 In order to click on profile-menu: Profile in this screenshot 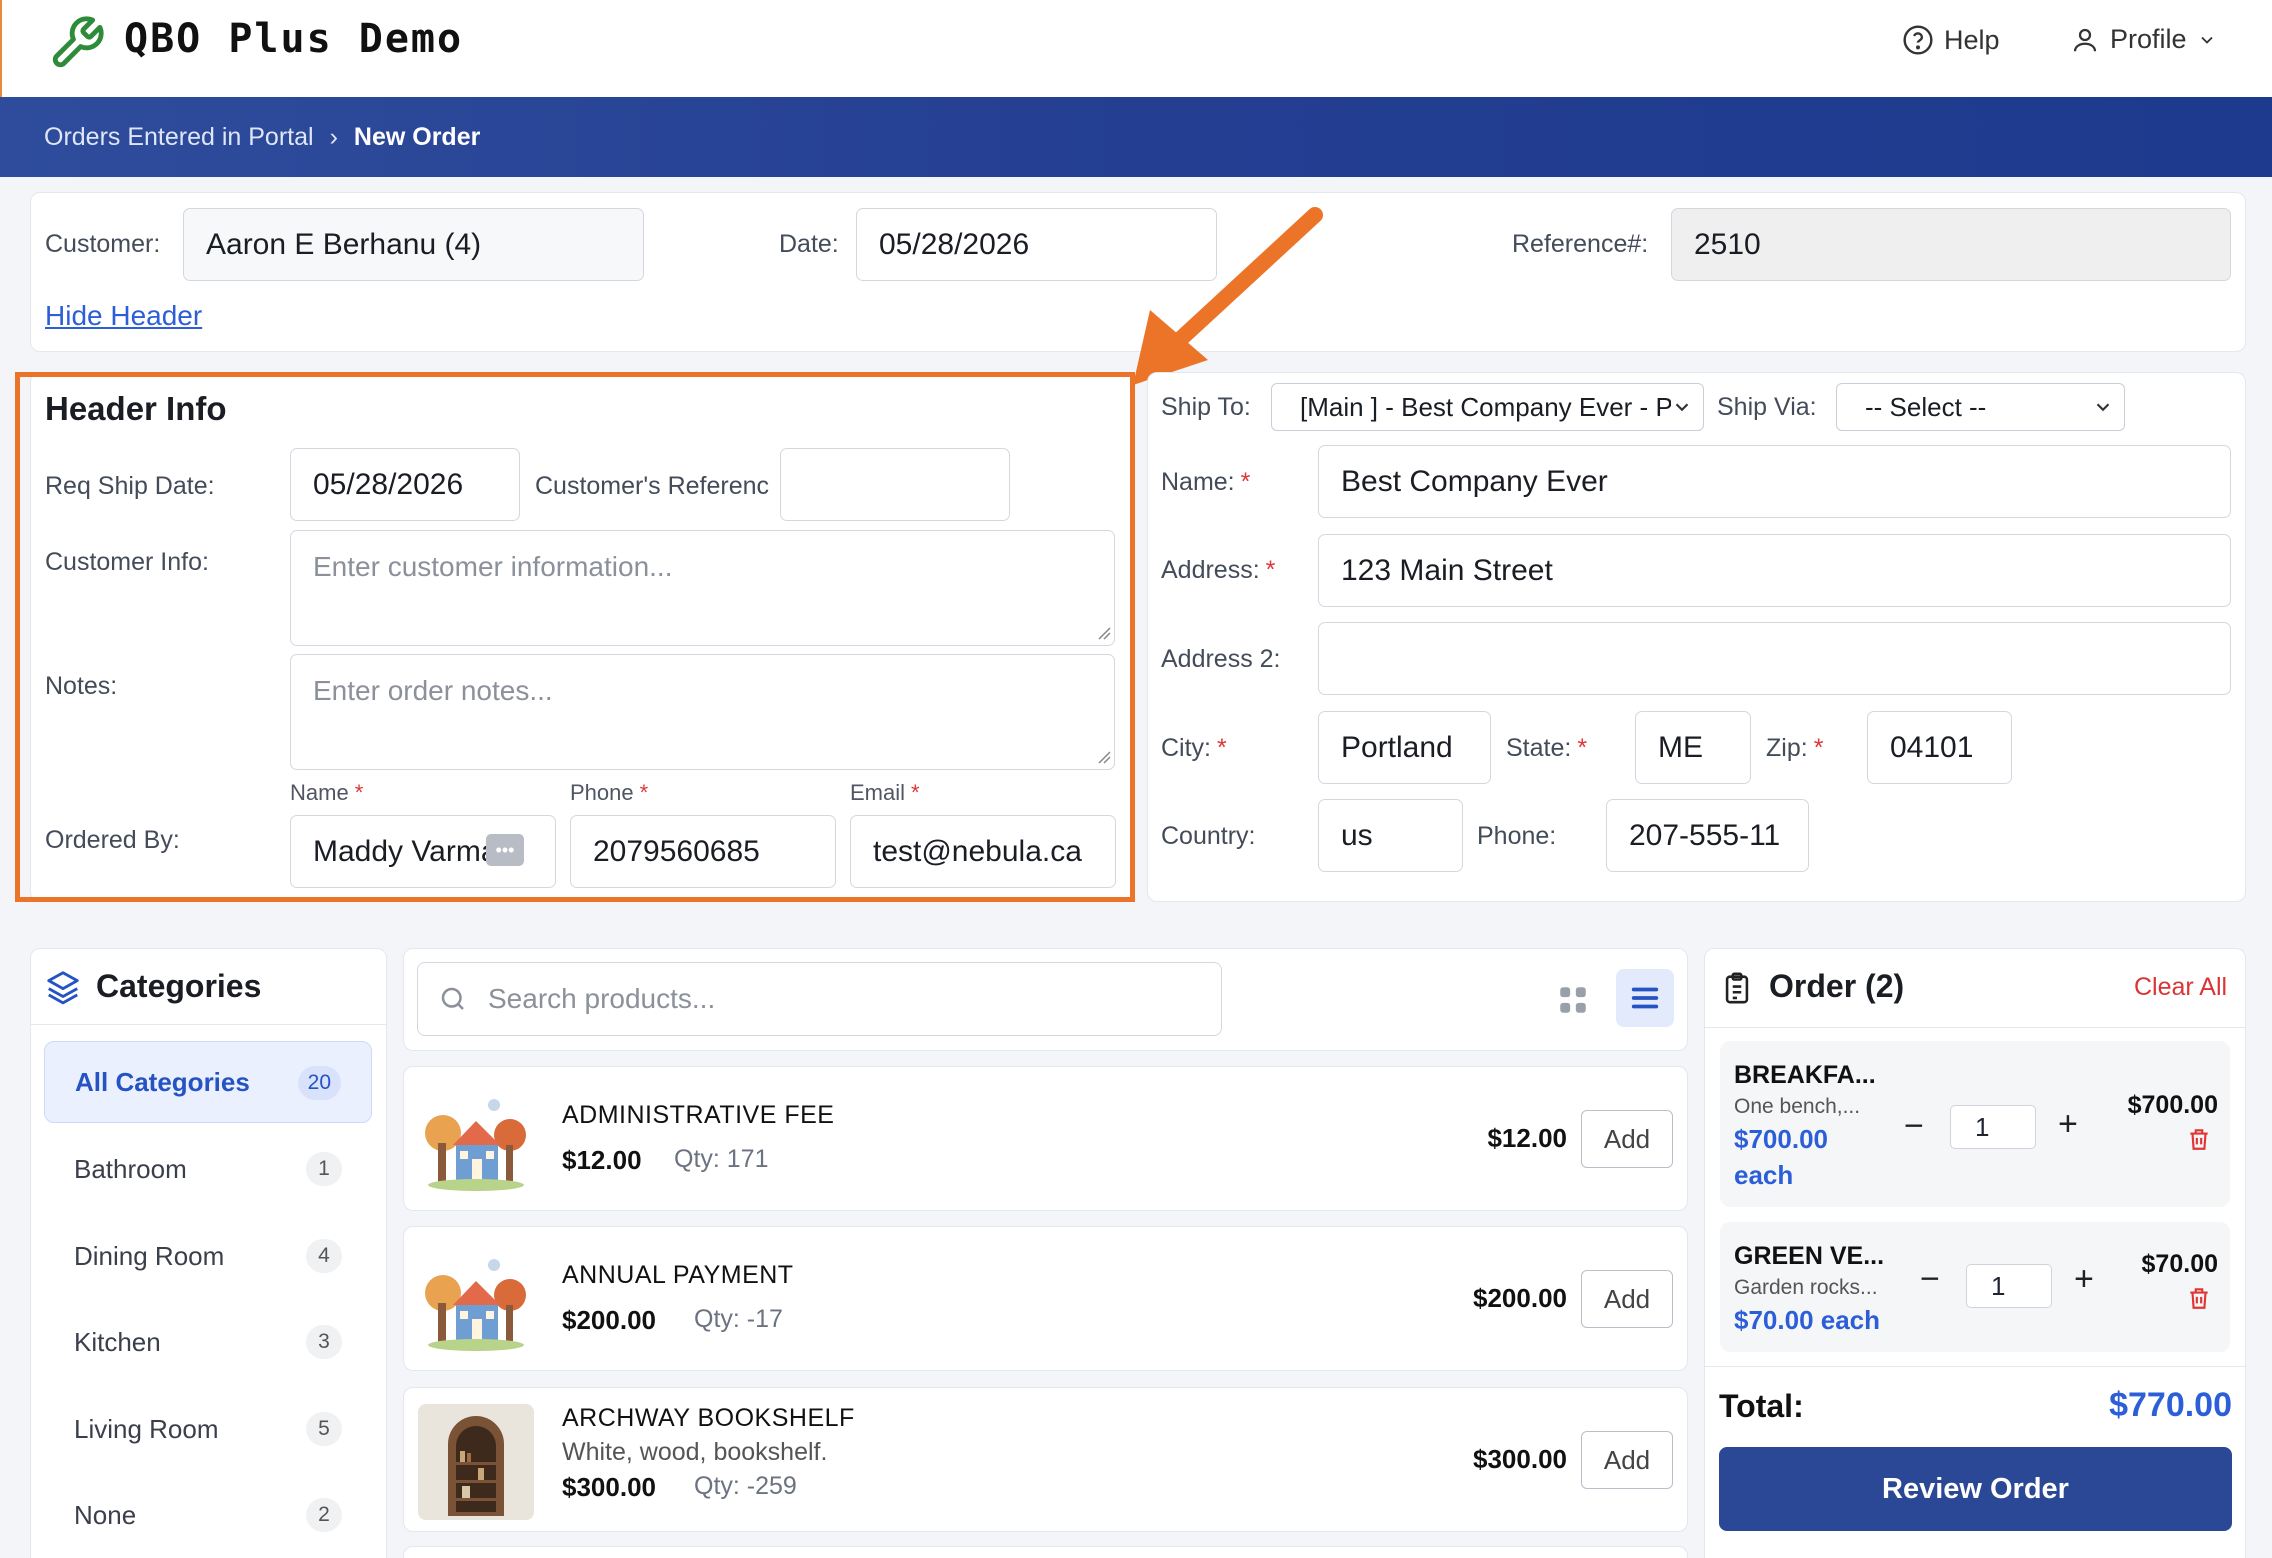, I will do `click(2143, 39)`.